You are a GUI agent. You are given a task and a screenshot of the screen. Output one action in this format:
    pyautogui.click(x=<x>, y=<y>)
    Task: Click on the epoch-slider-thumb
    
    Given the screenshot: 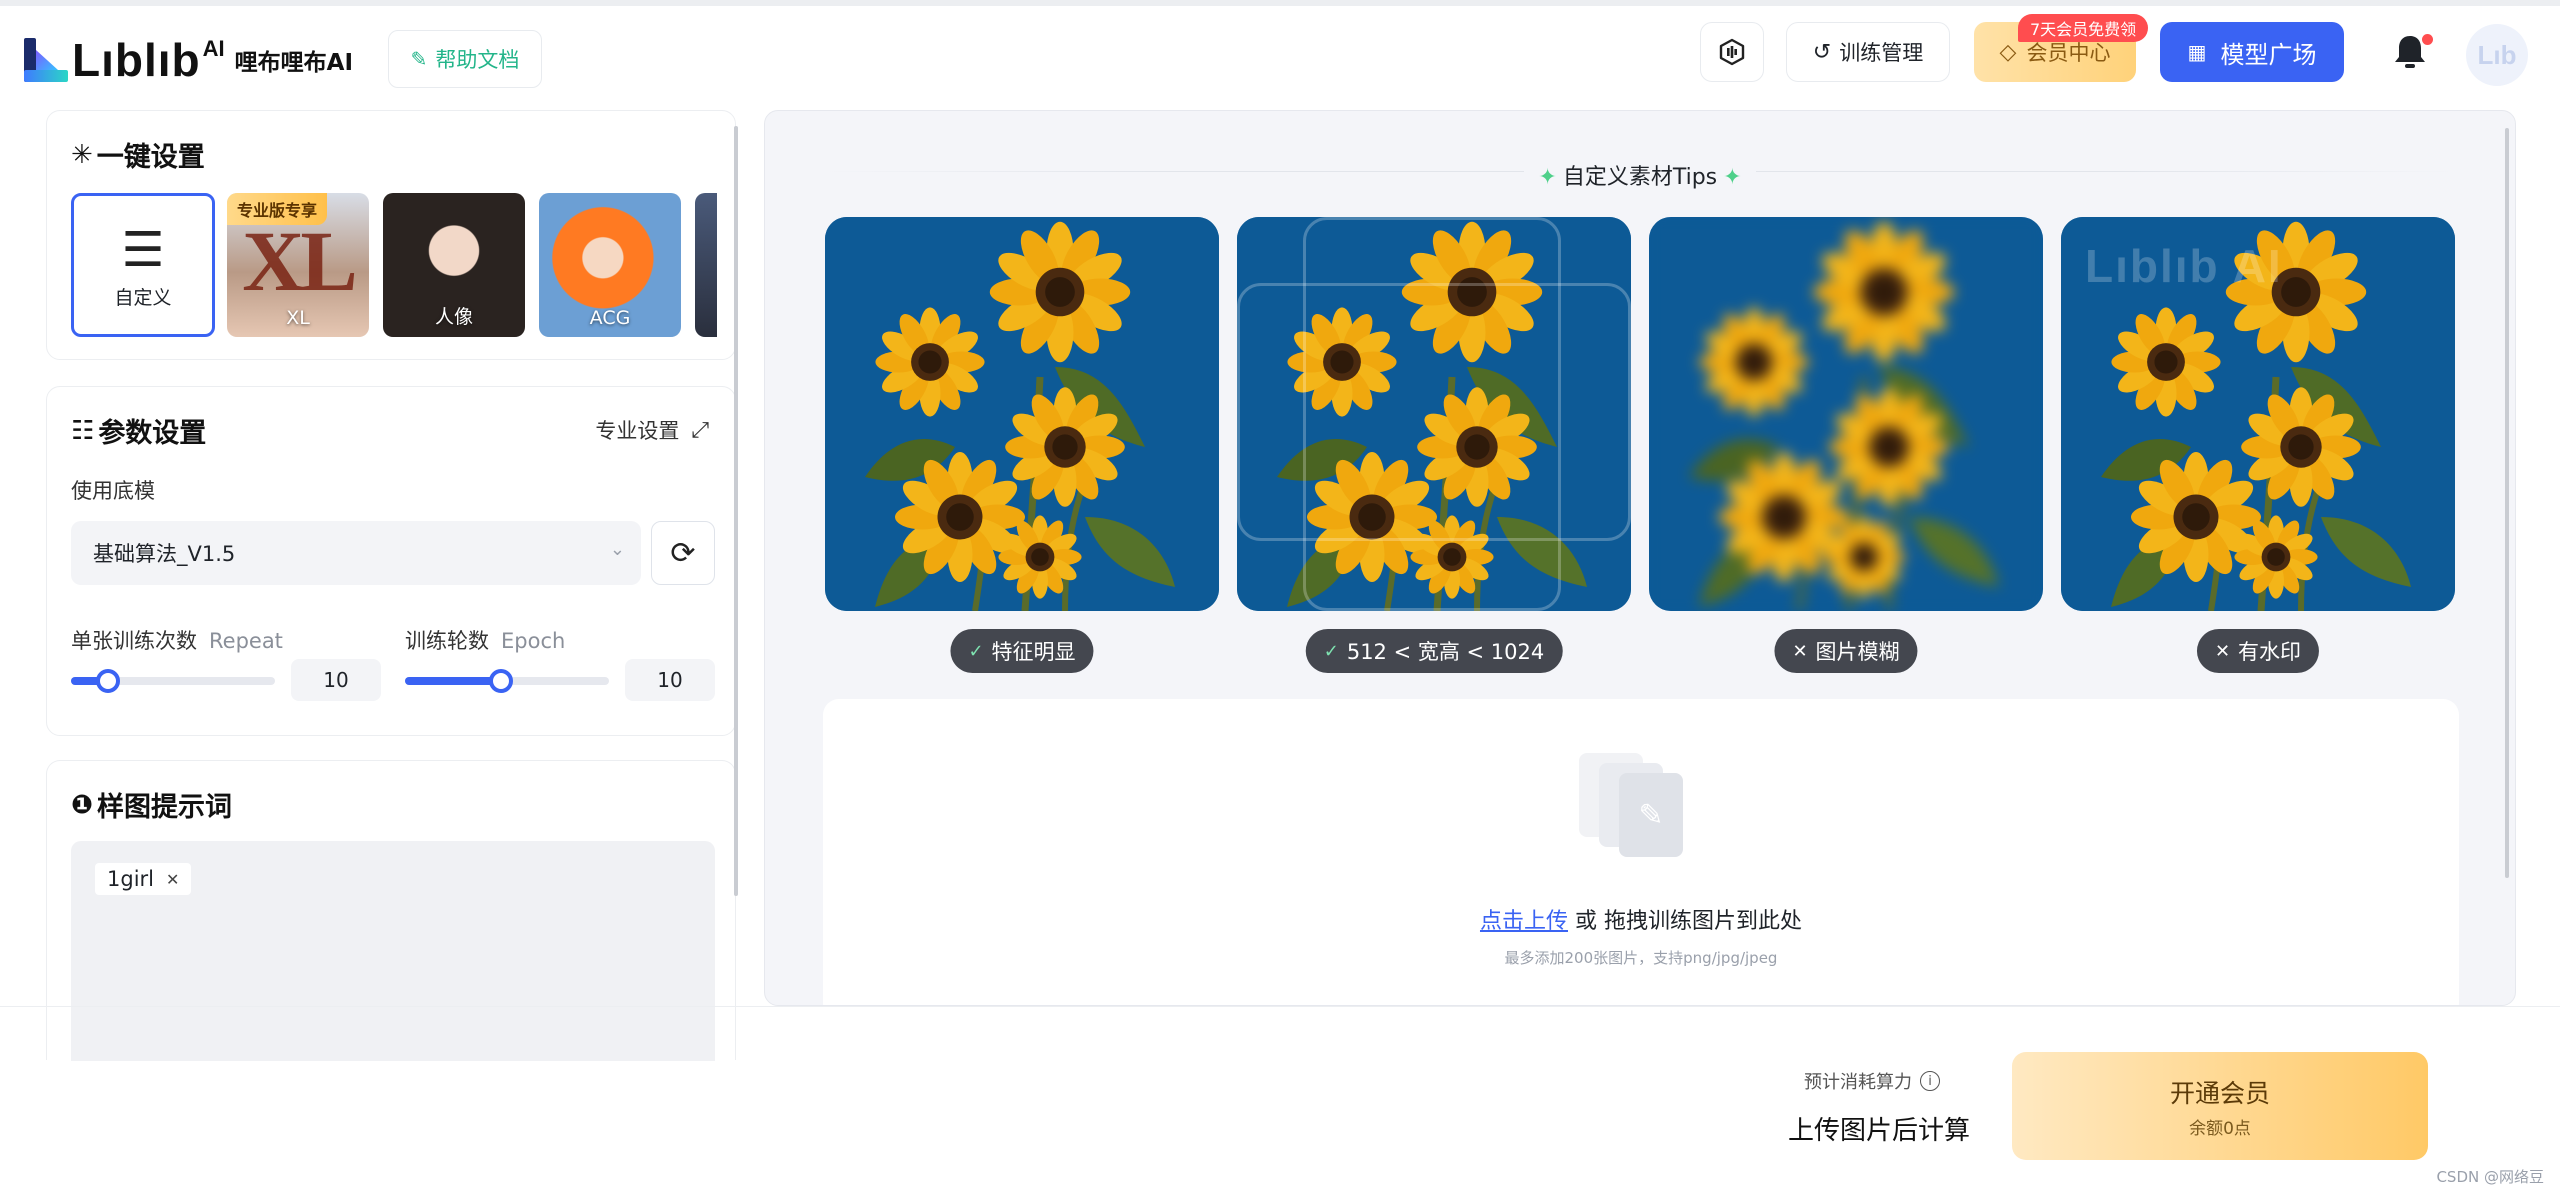 What is the action you would take?
    pyautogui.click(x=500, y=681)
    